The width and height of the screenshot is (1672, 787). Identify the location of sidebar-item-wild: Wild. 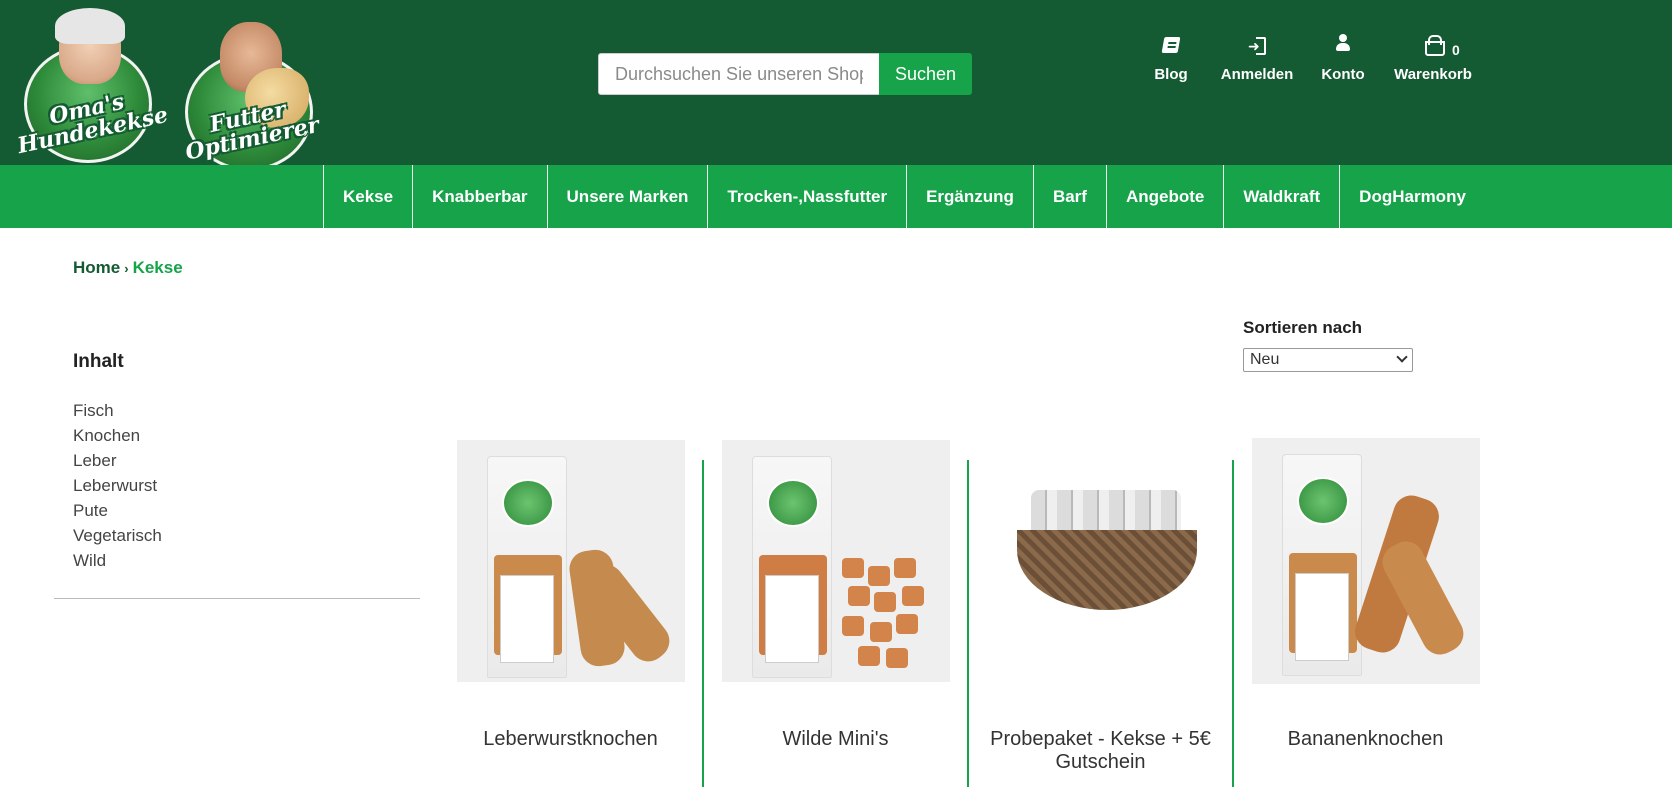
(117, 560).